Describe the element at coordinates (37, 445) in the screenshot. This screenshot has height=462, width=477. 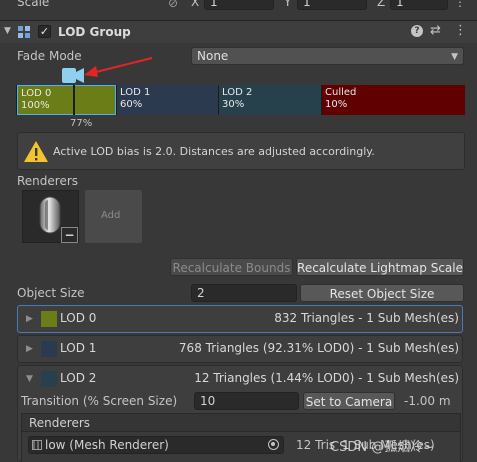
I see `mesh-renderer-icon` at that location.